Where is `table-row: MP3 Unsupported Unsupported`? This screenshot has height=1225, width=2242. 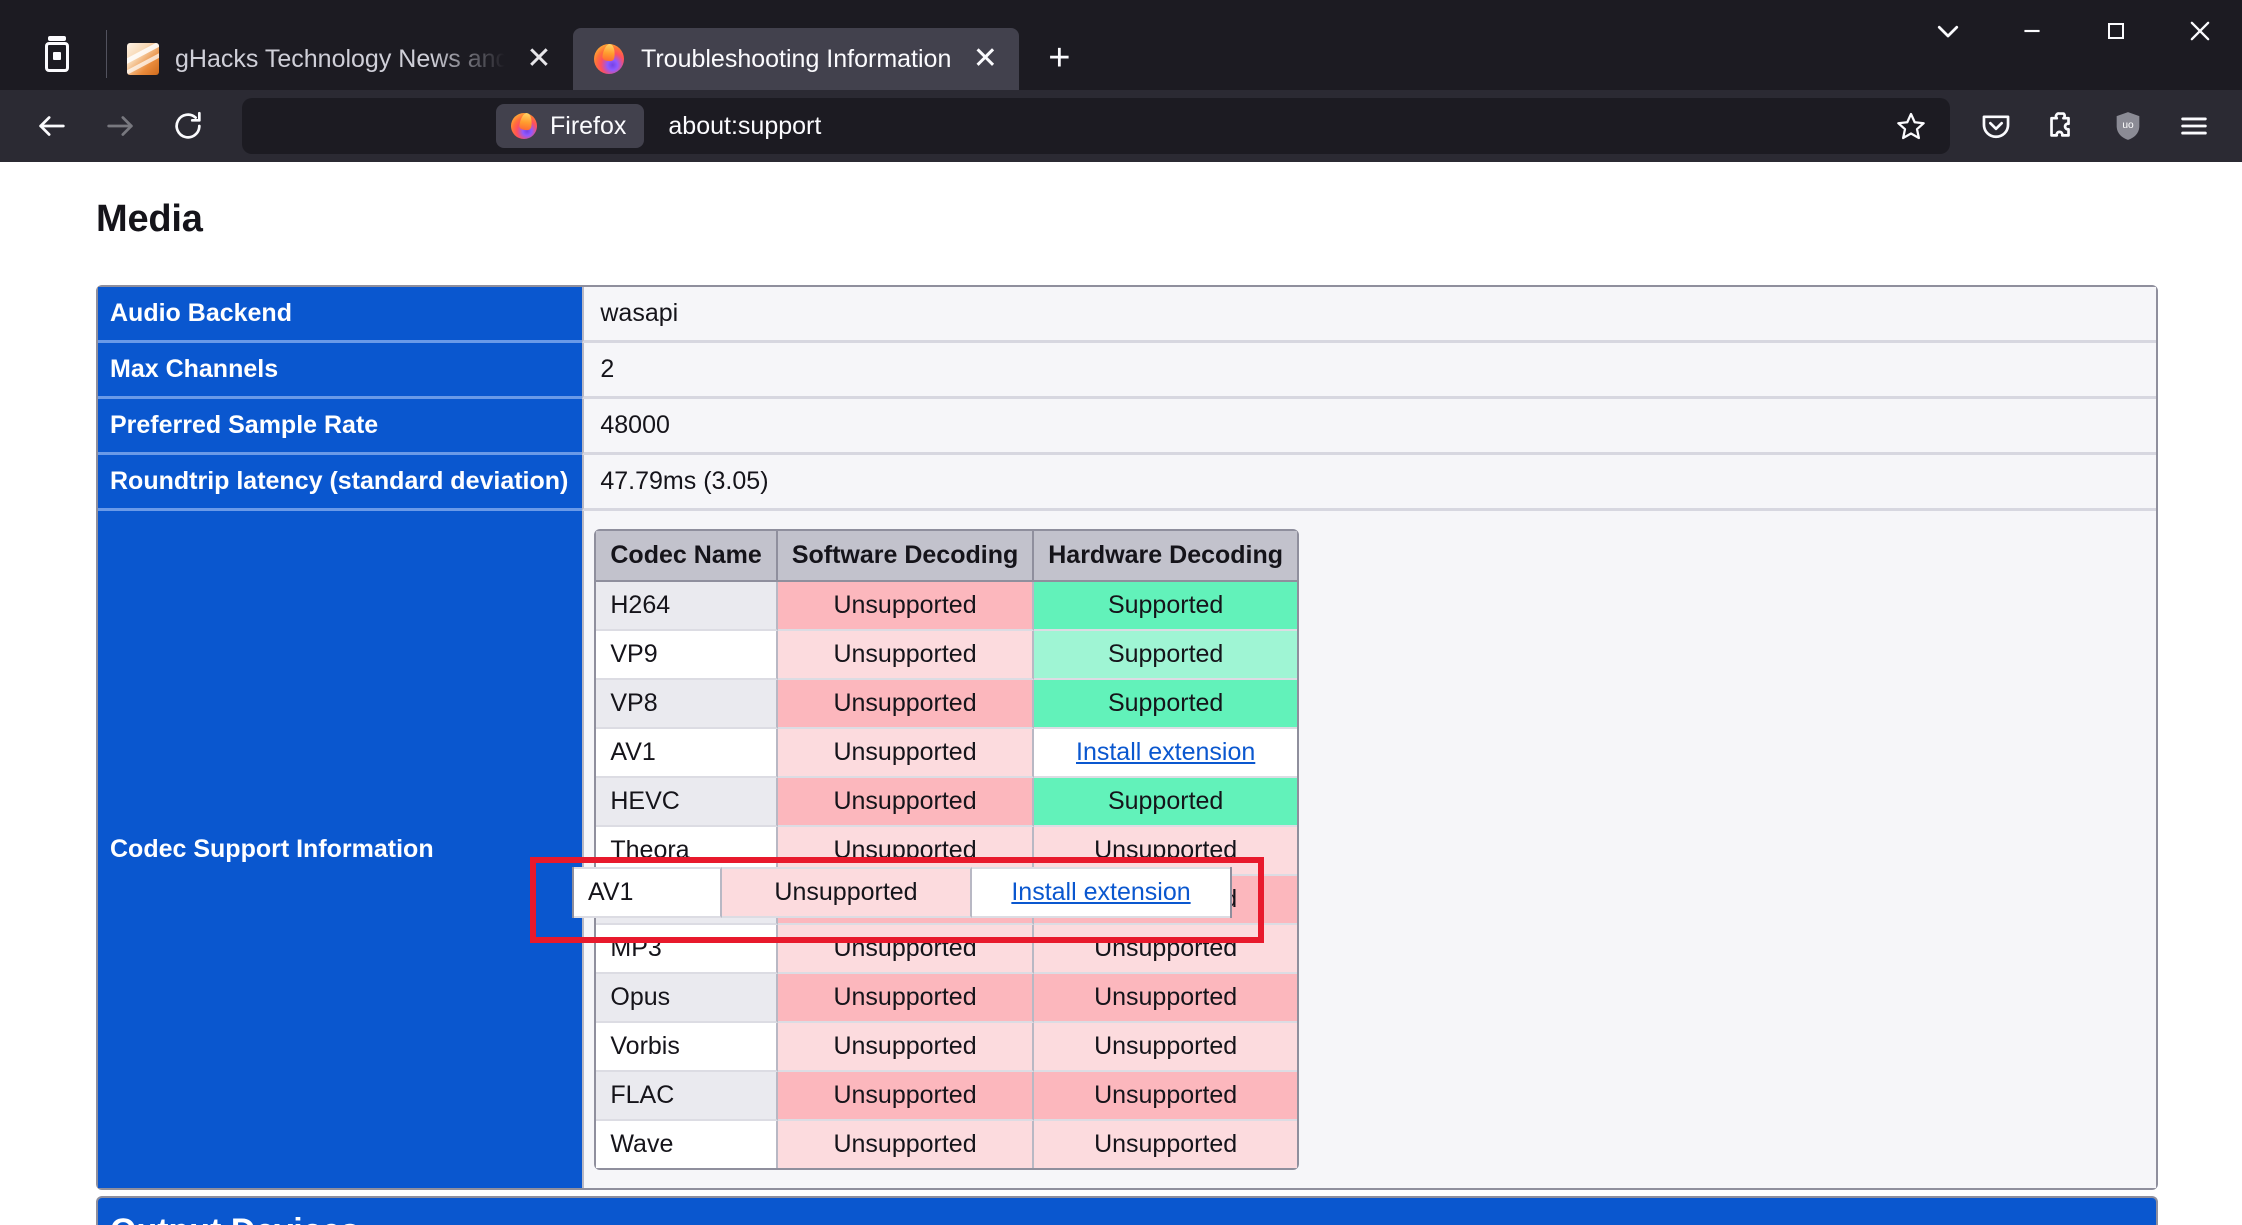 table-row: MP3 Unsupported Unsupported is located at coordinates (947, 949).